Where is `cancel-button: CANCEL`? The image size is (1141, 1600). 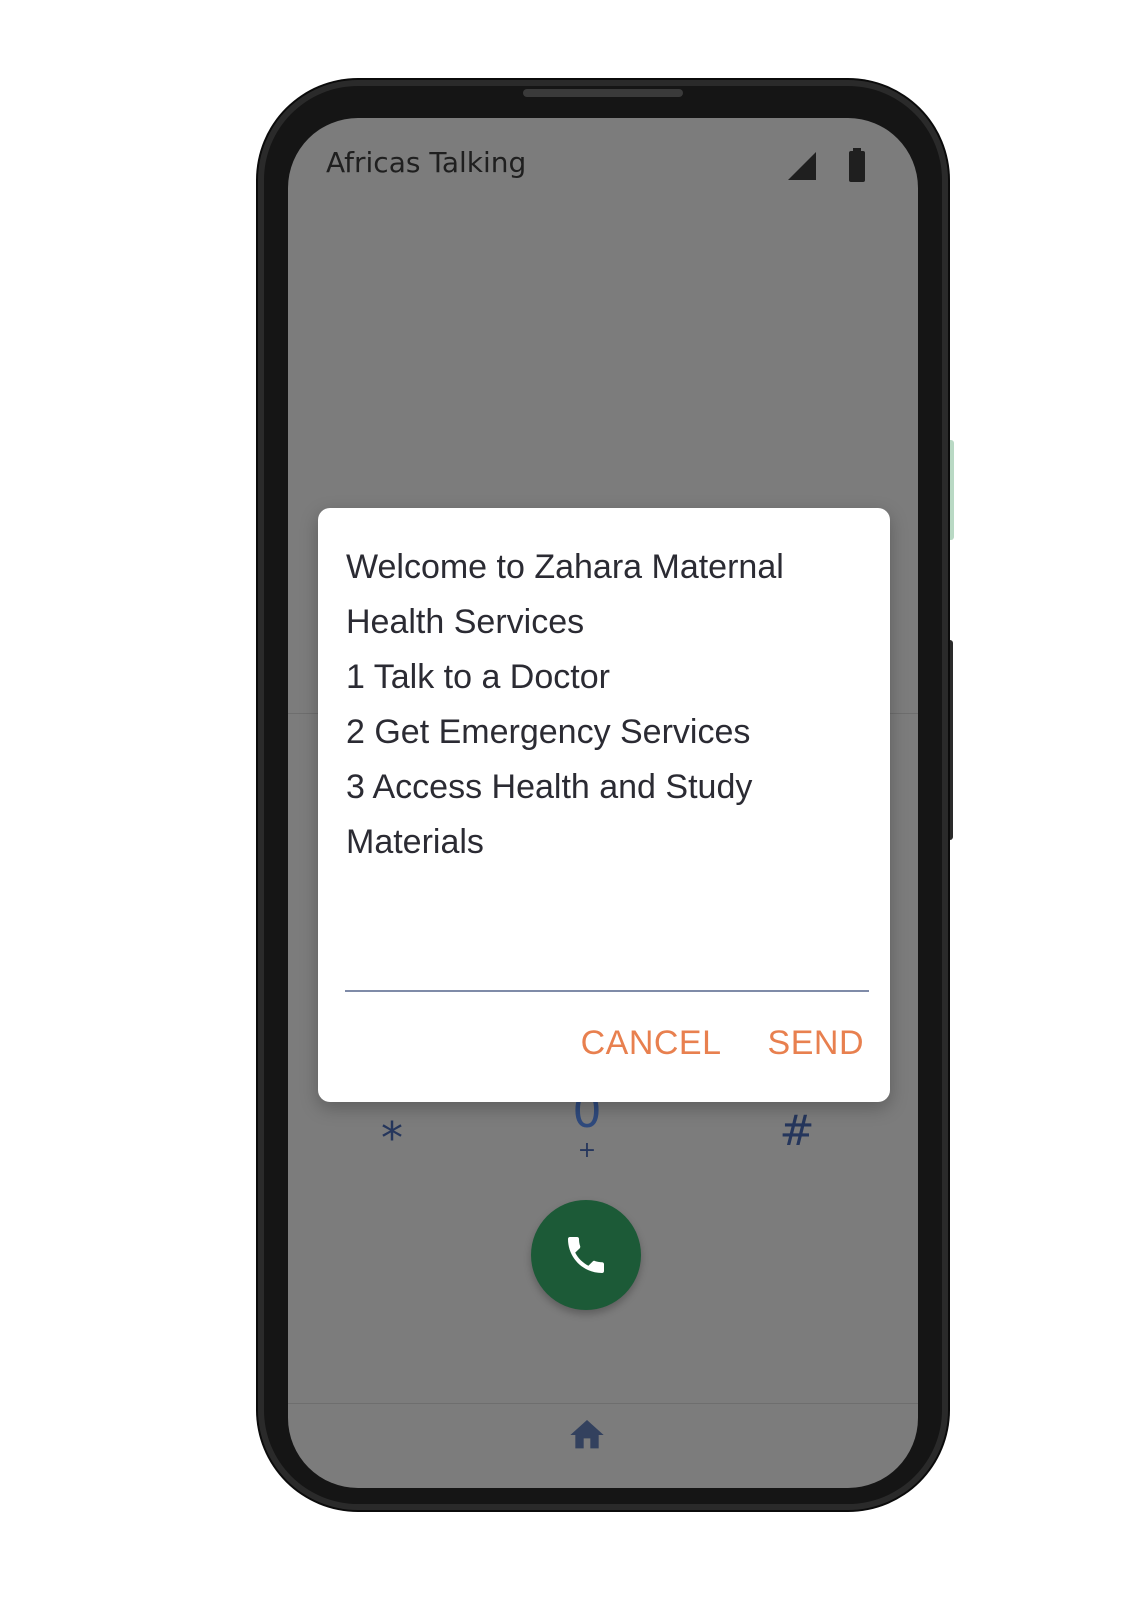
cancel-button: CANCEL is located at coordinates (651, 1049).